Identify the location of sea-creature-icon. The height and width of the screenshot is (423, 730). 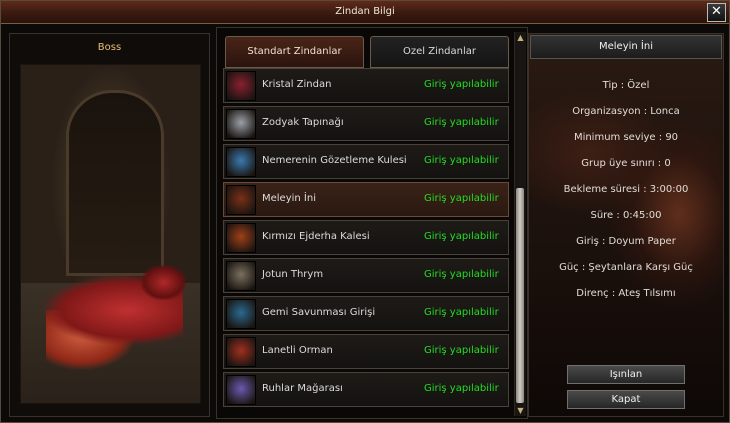
(241, 314).